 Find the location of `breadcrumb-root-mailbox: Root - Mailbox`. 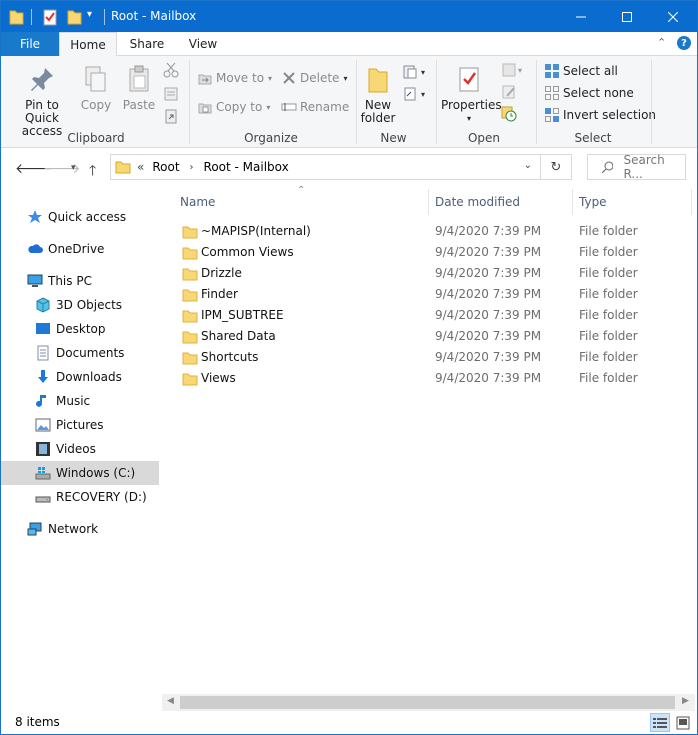

breadcrumb-root-mailbox: Root - Mailbox is located at coordinates (246, 167).